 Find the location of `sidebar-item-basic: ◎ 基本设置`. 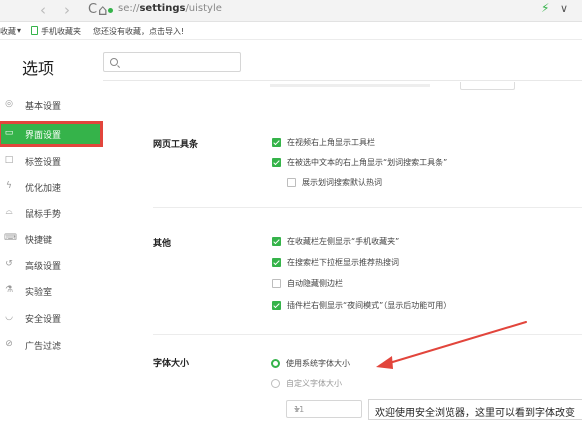

sidebar-item-basic: ◎ 基本设置 is located at coordinates (50, 105).